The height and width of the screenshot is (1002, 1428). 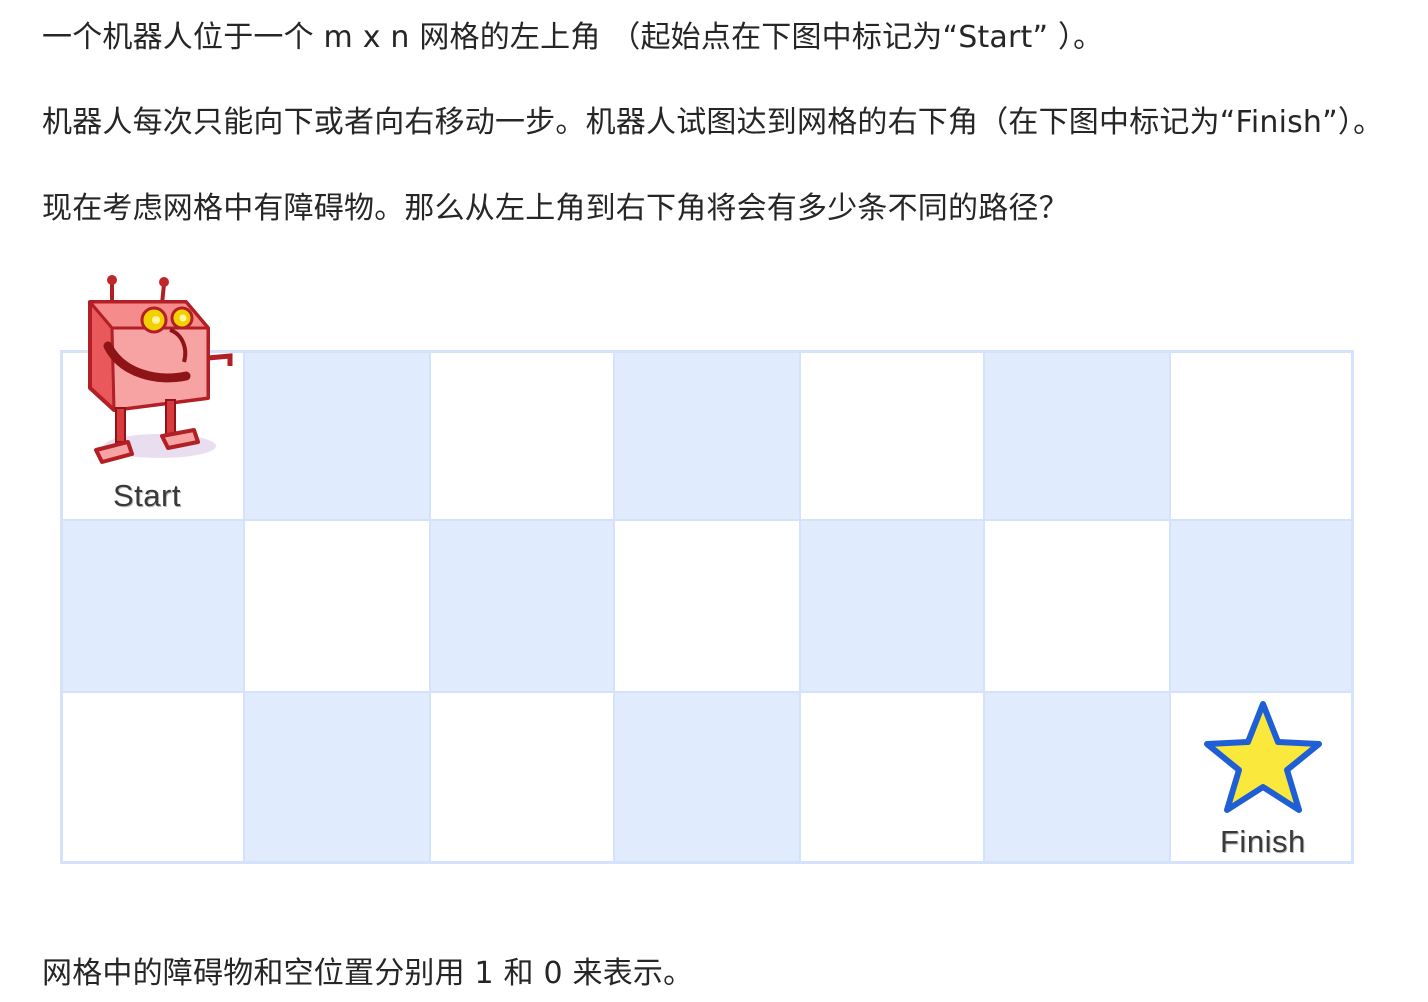 What do you see at coordinates (1261, 606) in the screenshot?
I see `grid-cell-r1-c6` at bounding box center [1261, 606].